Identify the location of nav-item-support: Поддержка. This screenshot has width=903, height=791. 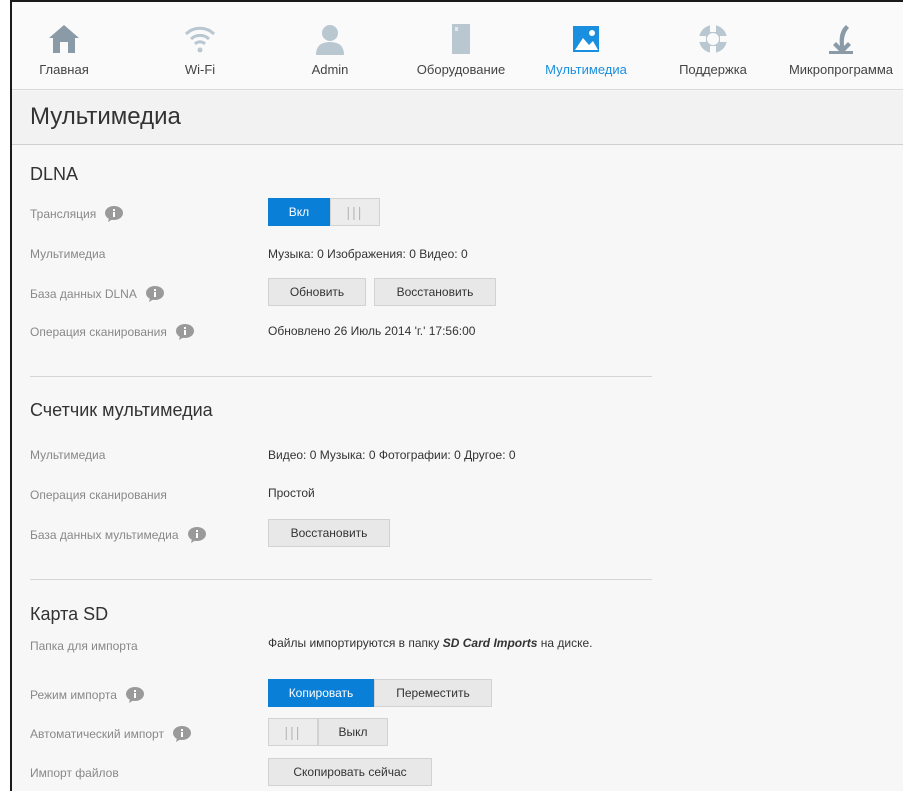
(713, 46).